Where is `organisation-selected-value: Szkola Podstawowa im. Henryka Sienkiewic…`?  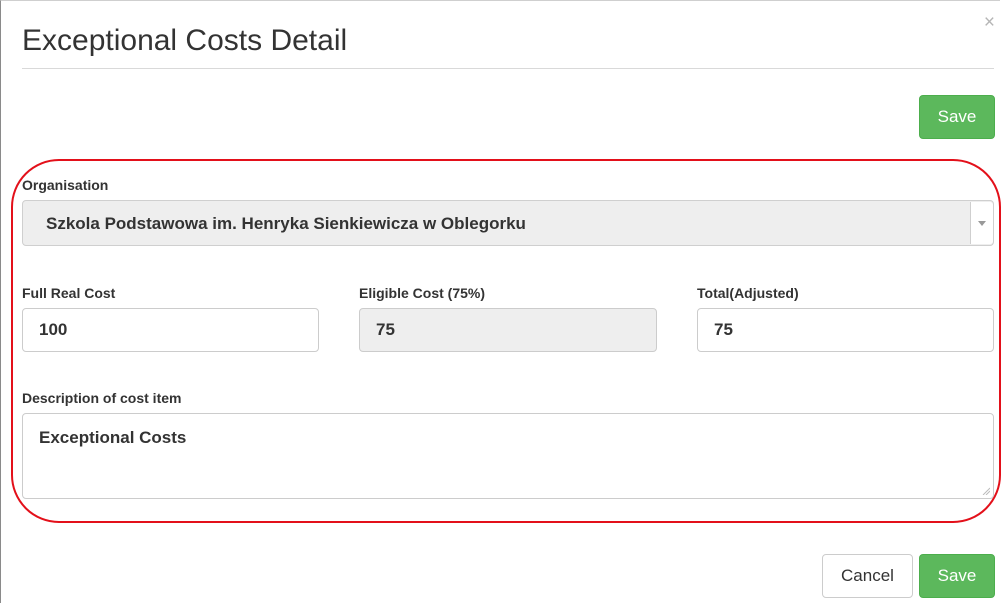 organisation-selected-value: Szkola Podstawowa im. Henryka Sienkiewic… is located at coordinates (286, 223).